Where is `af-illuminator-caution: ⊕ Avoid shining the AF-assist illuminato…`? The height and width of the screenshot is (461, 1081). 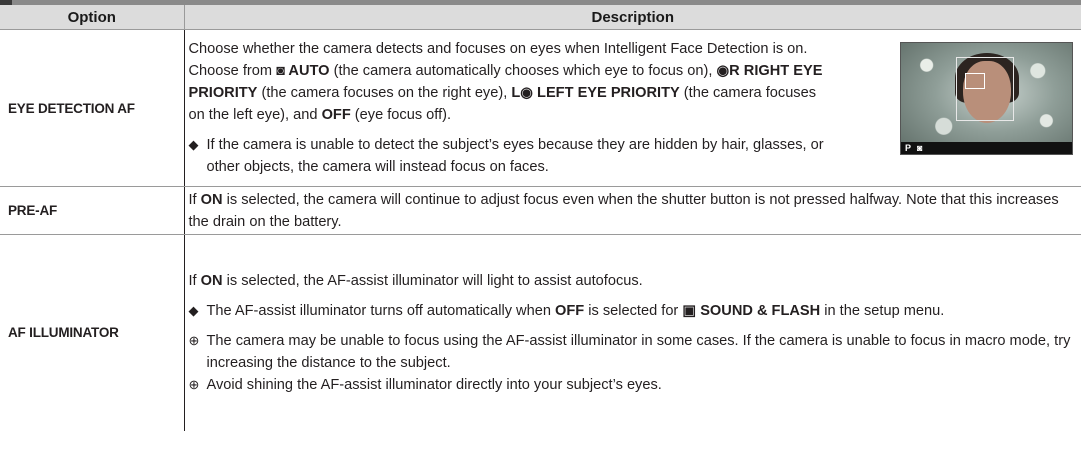 af-illuminator-caution: ⊕ Avoid shining the AF-assist illuminato… is located at coordinates (631, 385).